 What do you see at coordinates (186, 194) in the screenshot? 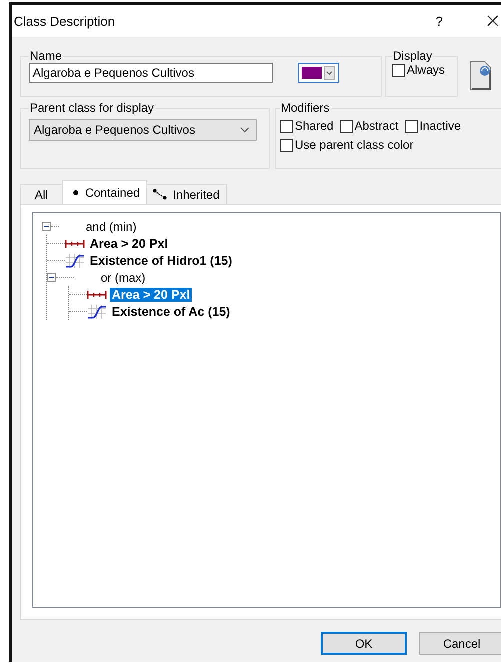
I see `tab: Inherited` at bounding box center [186, 194].